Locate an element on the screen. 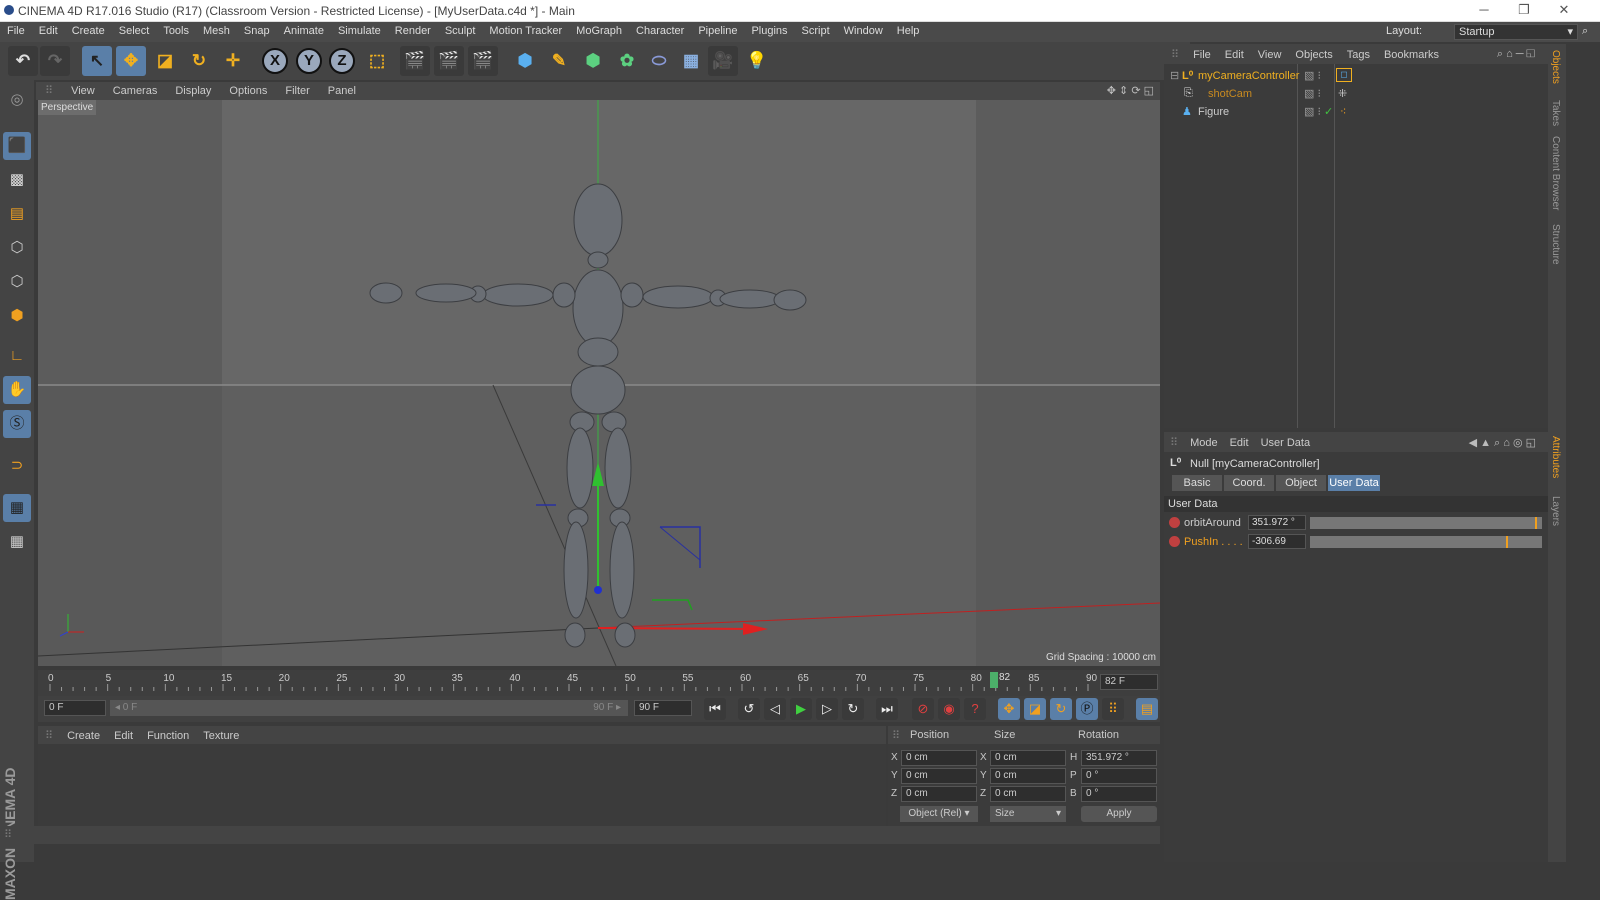  pos-y-field: 0 cm is located at coordinates (939, 776).